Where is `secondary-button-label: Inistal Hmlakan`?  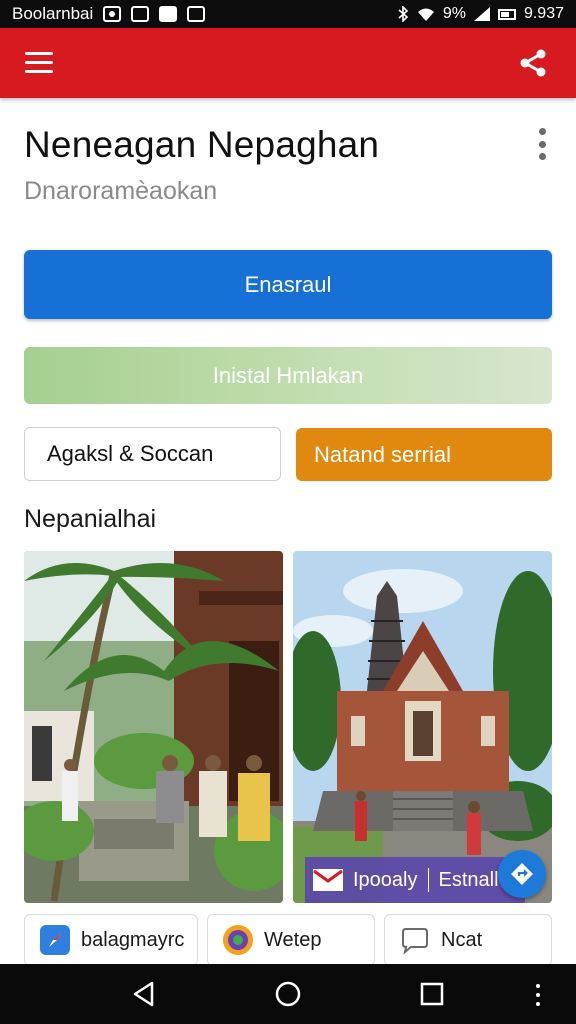 secondary-button-label: Inistal Hmlakan is located at coordinates (288, 375).